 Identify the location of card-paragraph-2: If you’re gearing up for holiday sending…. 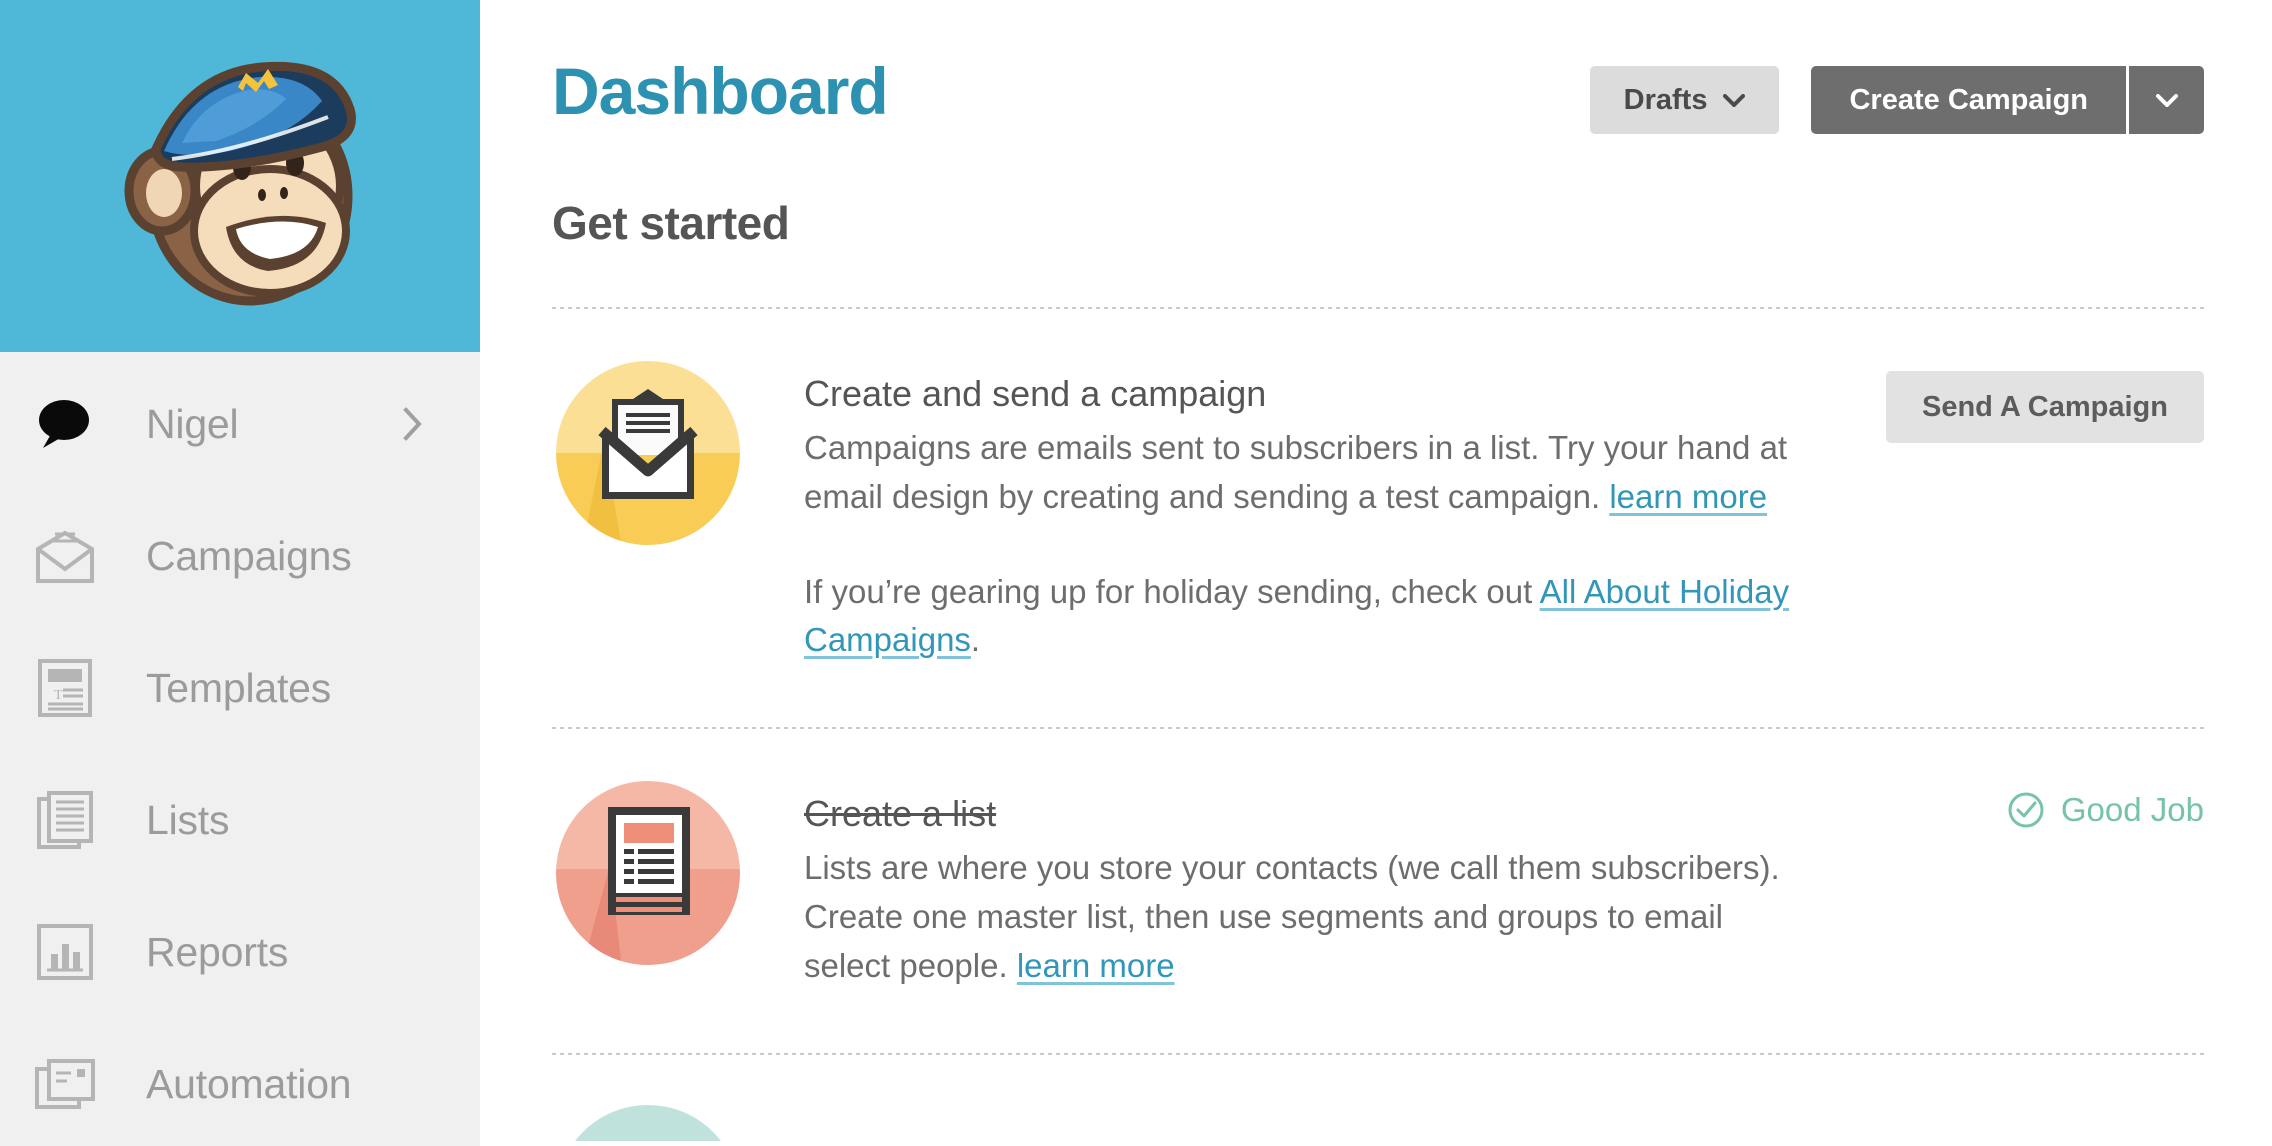
(1304, 617).